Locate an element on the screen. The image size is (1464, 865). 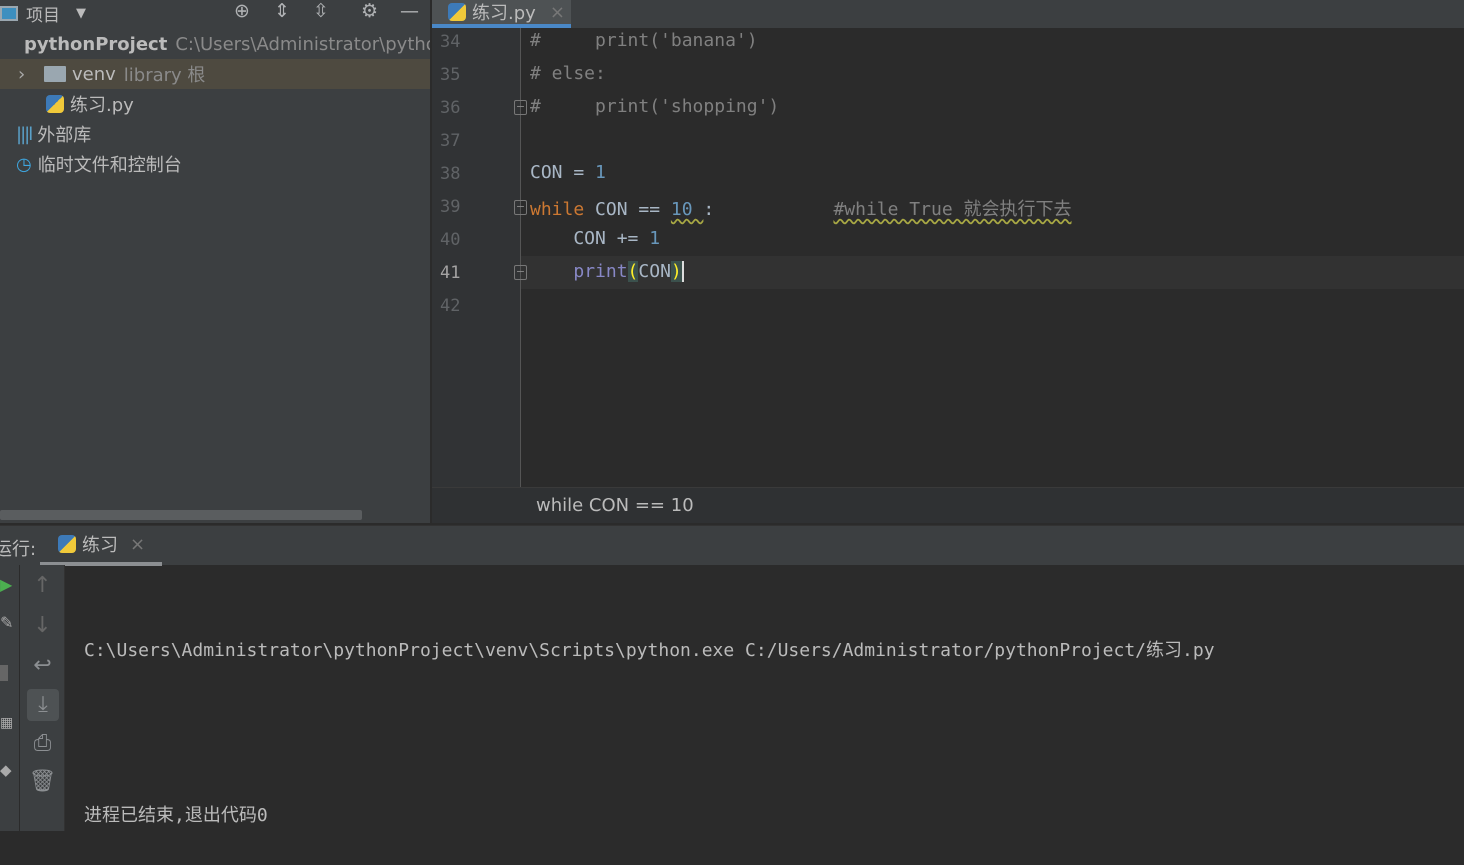
line-number: 40 is located at coordinates (450, 240).